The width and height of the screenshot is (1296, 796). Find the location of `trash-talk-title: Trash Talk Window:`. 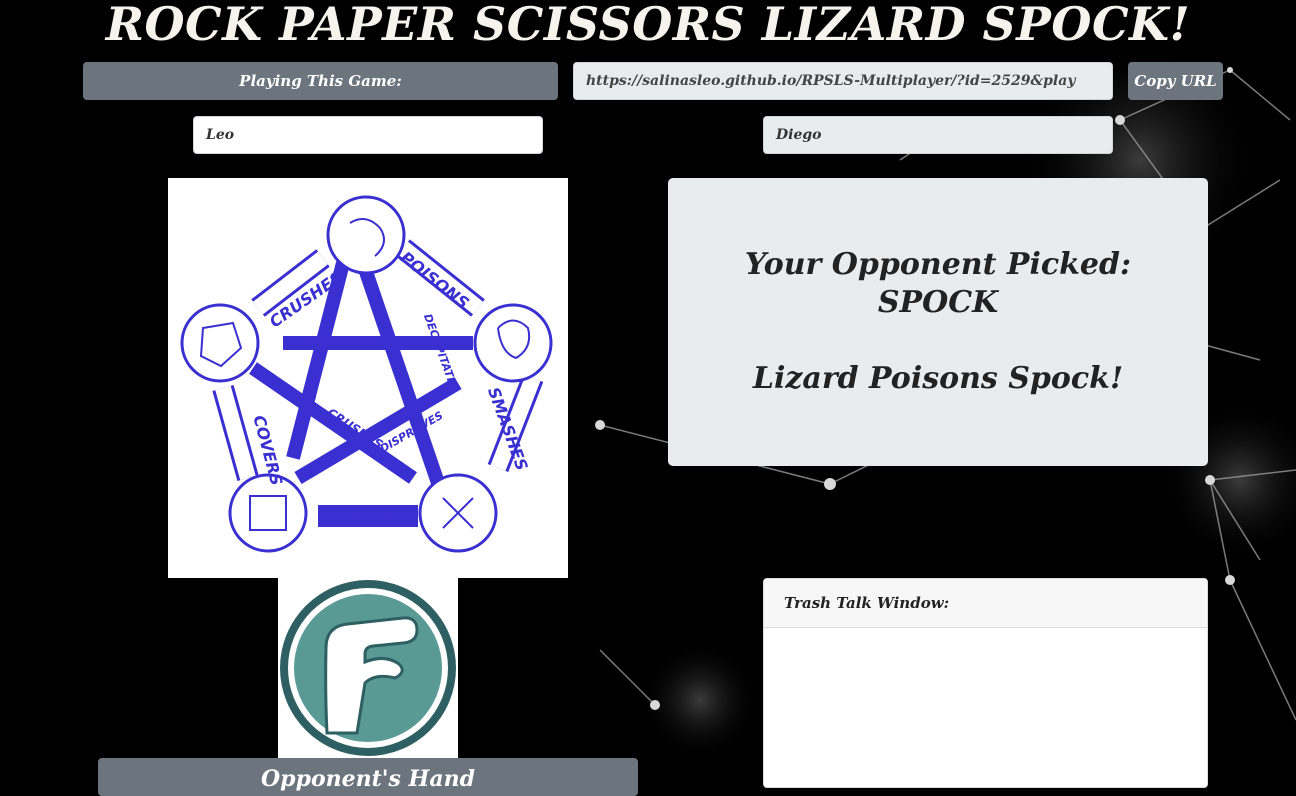

trash-talk-title: Trash Talk Window: is located at coordinates (867, 603).